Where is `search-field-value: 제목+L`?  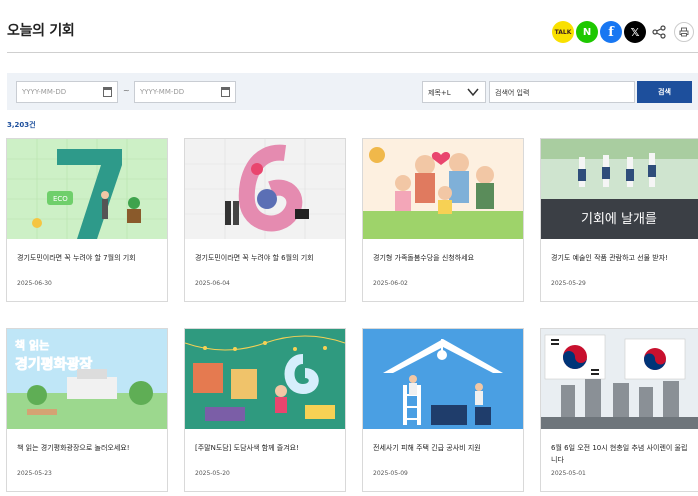 search-field-value: 제목+L is located at coordinates (439, 93).